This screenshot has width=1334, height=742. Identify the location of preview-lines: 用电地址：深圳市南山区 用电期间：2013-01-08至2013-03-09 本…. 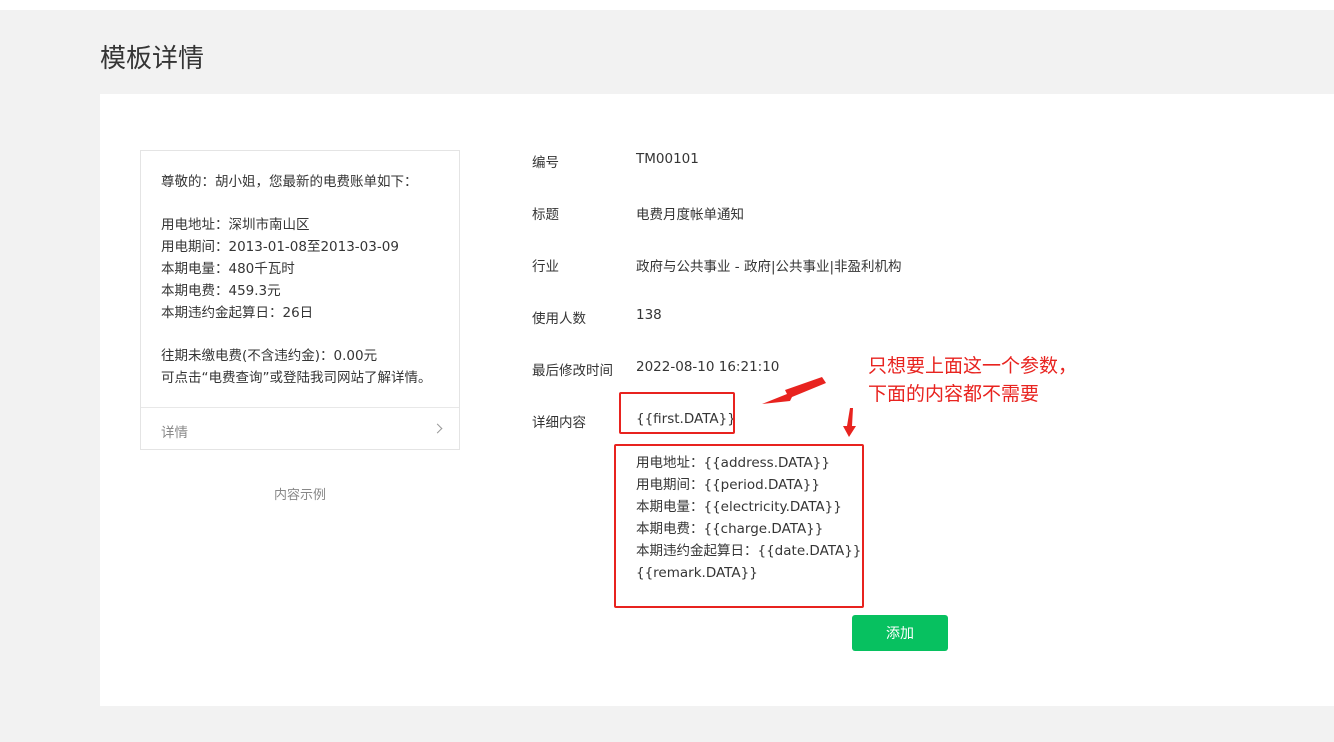
(280, 269).